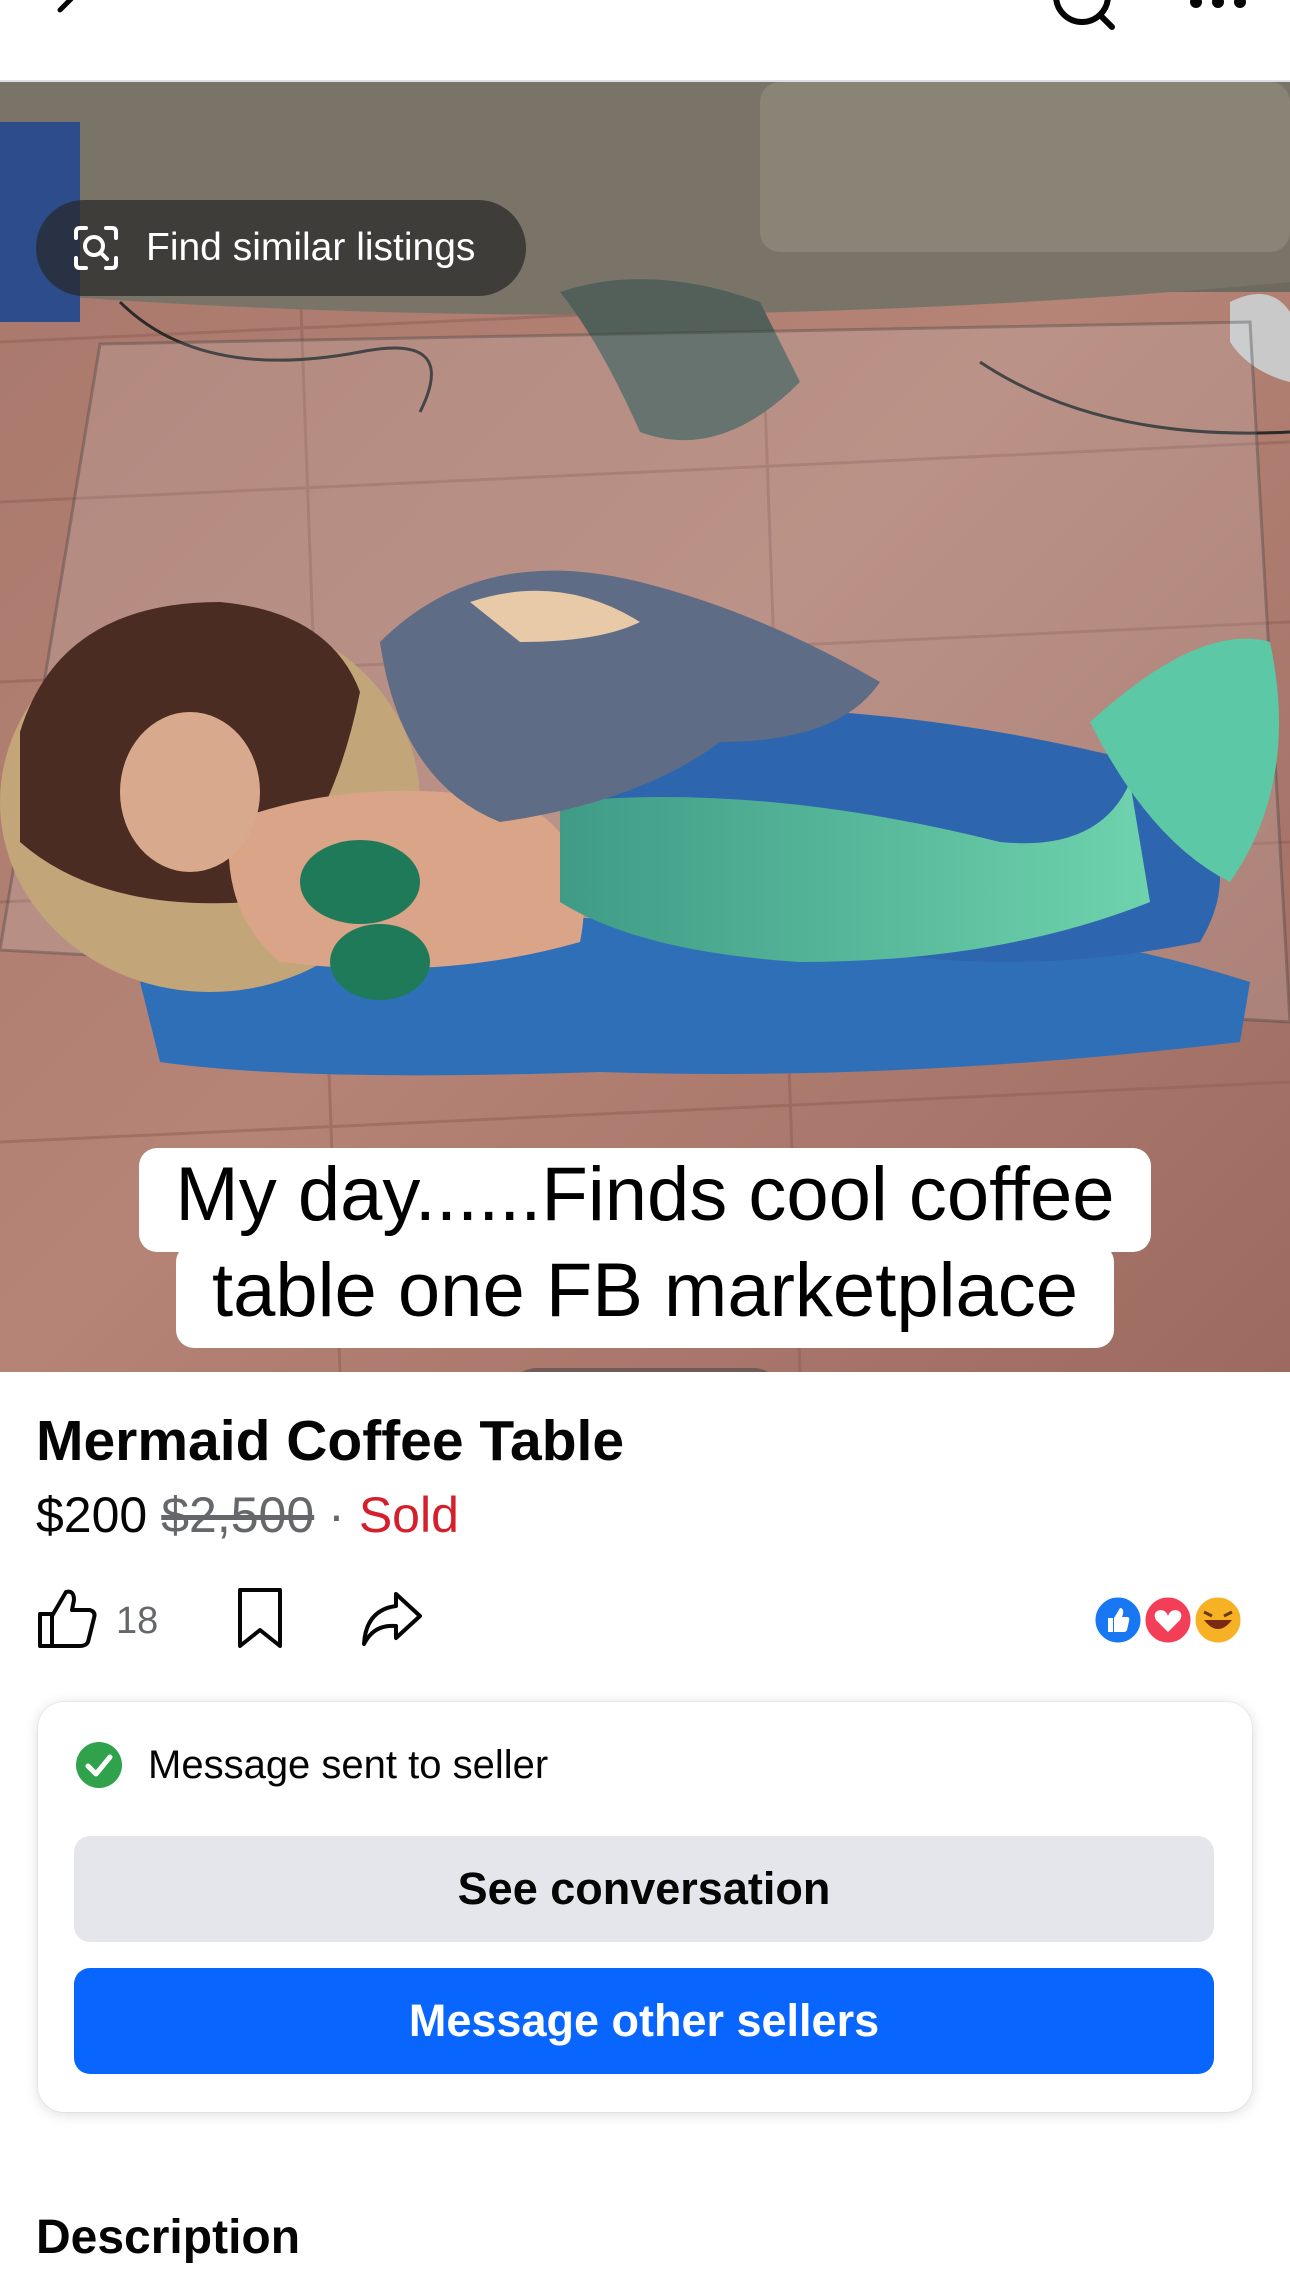  Describe the element at coordinates (260, 1618) in the screenshot. I see `bookmark-icon` at that location.